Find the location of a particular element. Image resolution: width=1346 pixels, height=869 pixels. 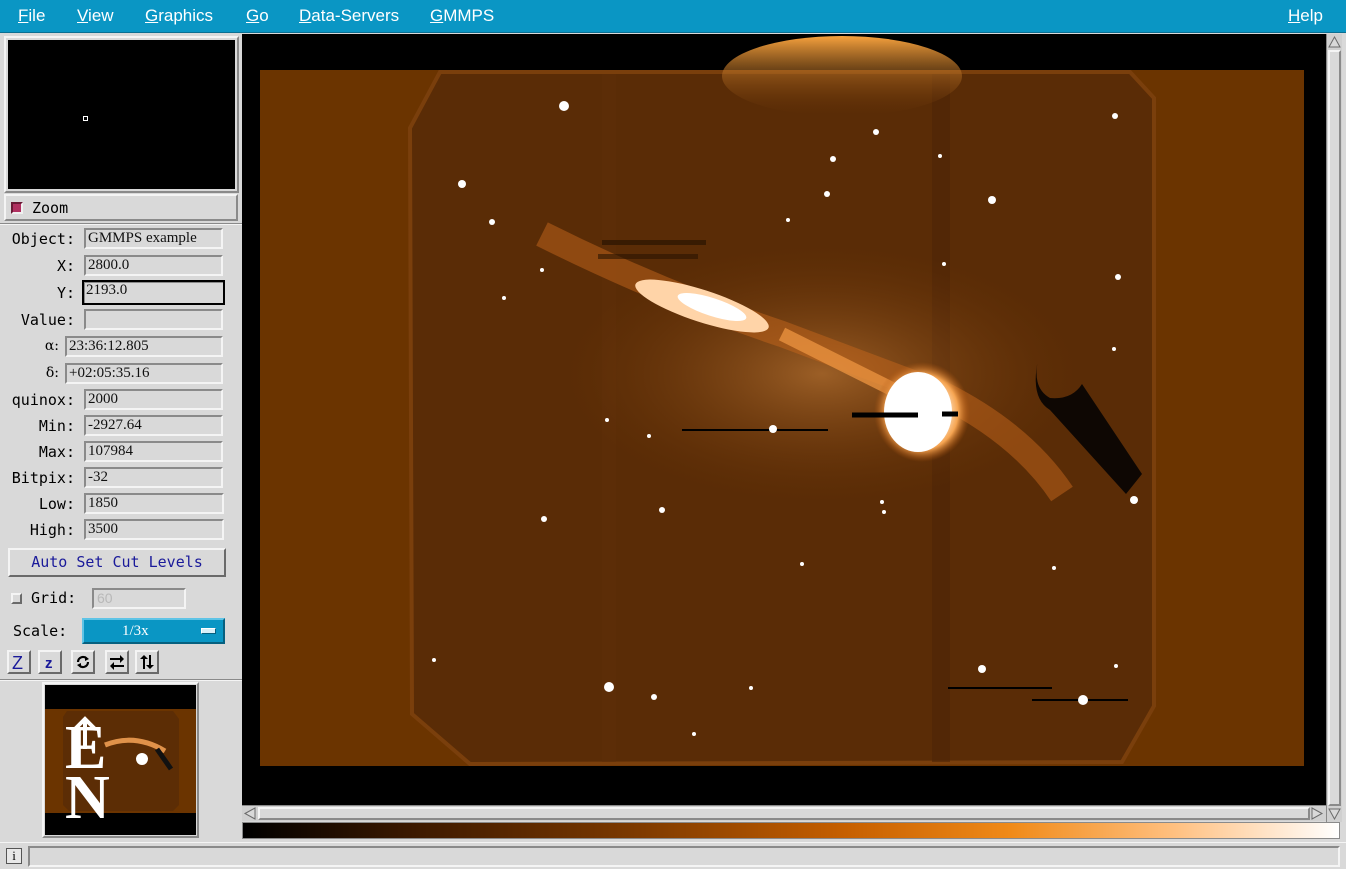

zoom-out-icon: z is located at coordinates (49, 663).